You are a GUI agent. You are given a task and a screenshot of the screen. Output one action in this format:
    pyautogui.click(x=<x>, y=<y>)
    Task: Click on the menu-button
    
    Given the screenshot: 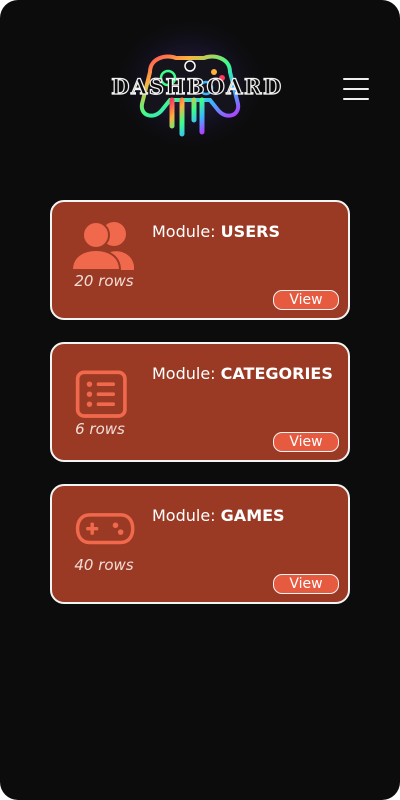 What is the action you would take?
    pyautogui.click(x=356, y=89)
    